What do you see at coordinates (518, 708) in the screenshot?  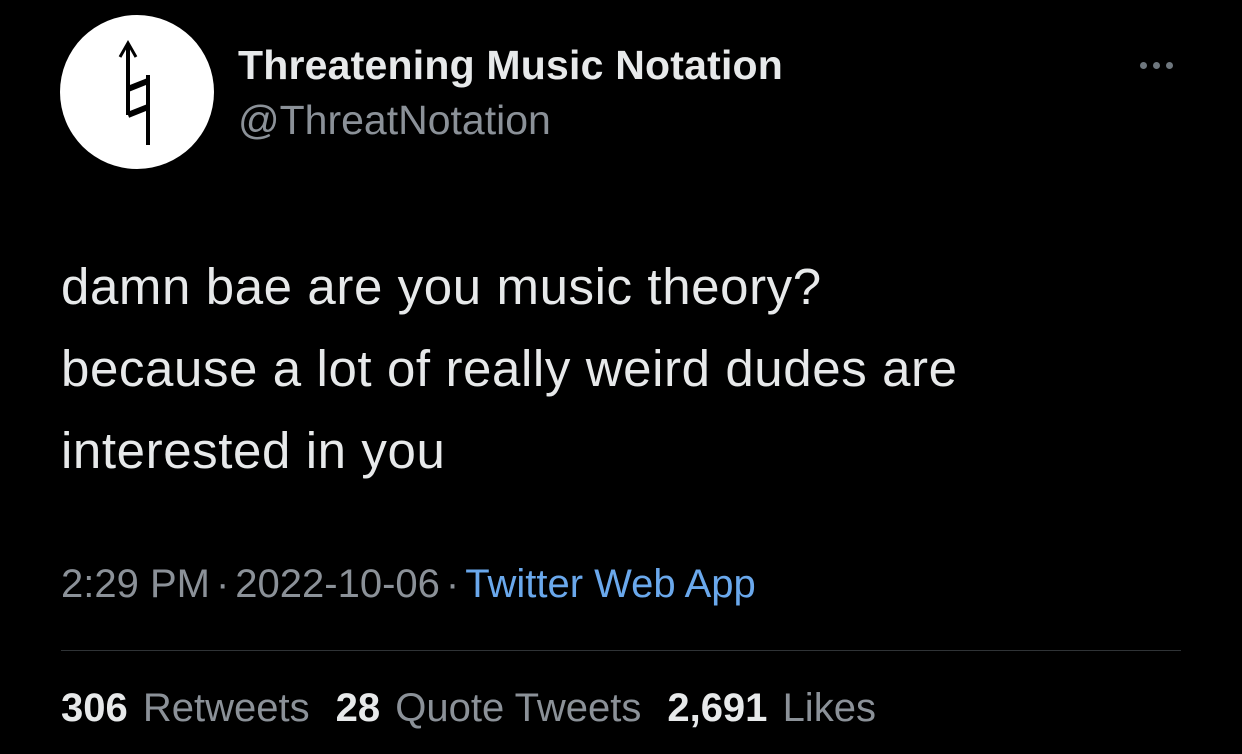 I see `quote-tweets-label: Quote Tweets` at bounding box center [518, 708].